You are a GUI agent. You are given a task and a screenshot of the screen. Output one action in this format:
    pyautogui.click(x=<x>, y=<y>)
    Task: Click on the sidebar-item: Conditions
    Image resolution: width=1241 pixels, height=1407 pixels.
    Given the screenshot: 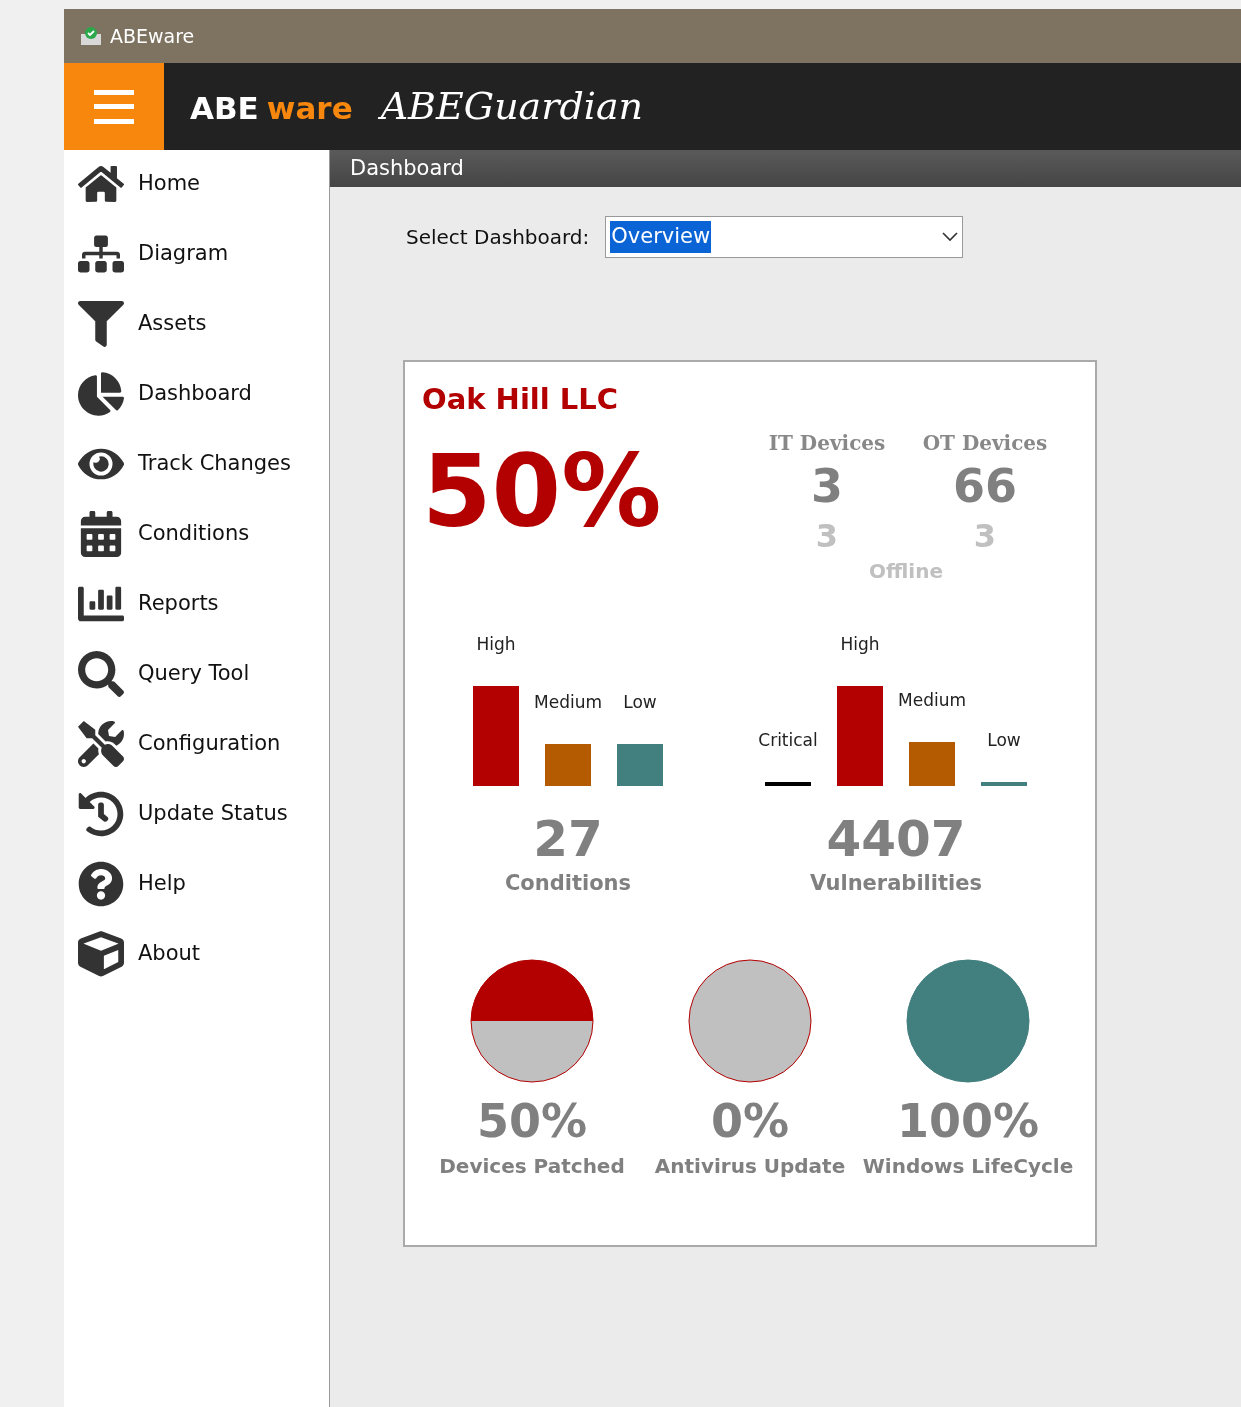 What is the action you would take?
    pyautogui.click(x=196, y=534)
    